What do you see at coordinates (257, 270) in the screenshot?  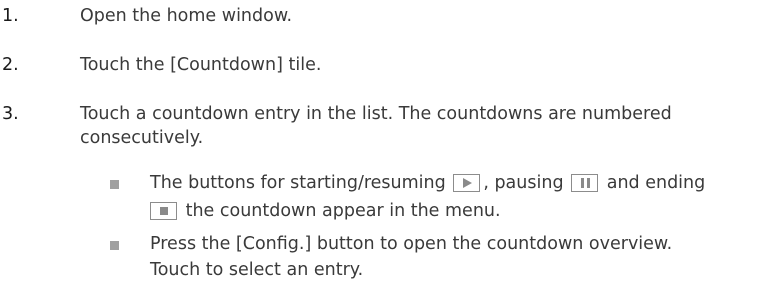 I see `bullet-text-line-2: Touch to select an entry.` at bounding box center [257, 270].